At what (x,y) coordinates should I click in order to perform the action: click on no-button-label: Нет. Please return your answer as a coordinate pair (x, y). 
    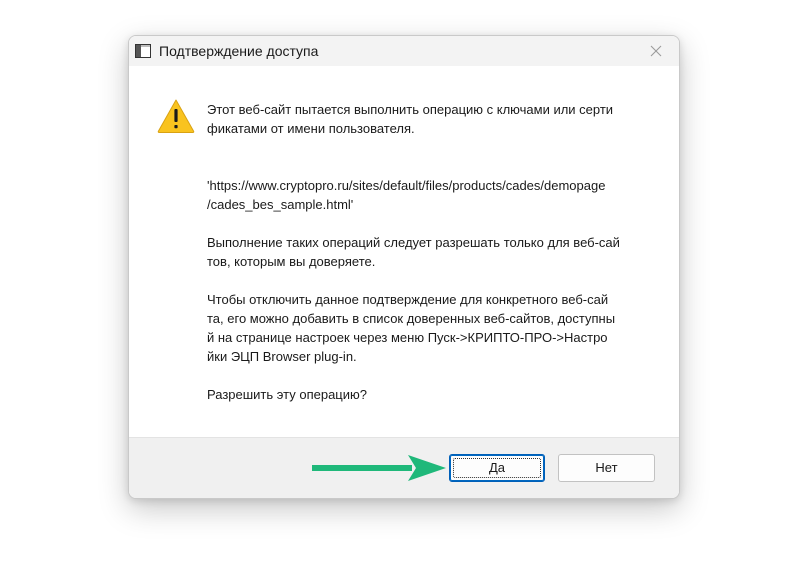
    Looking at the image, I should click on (606, 467).